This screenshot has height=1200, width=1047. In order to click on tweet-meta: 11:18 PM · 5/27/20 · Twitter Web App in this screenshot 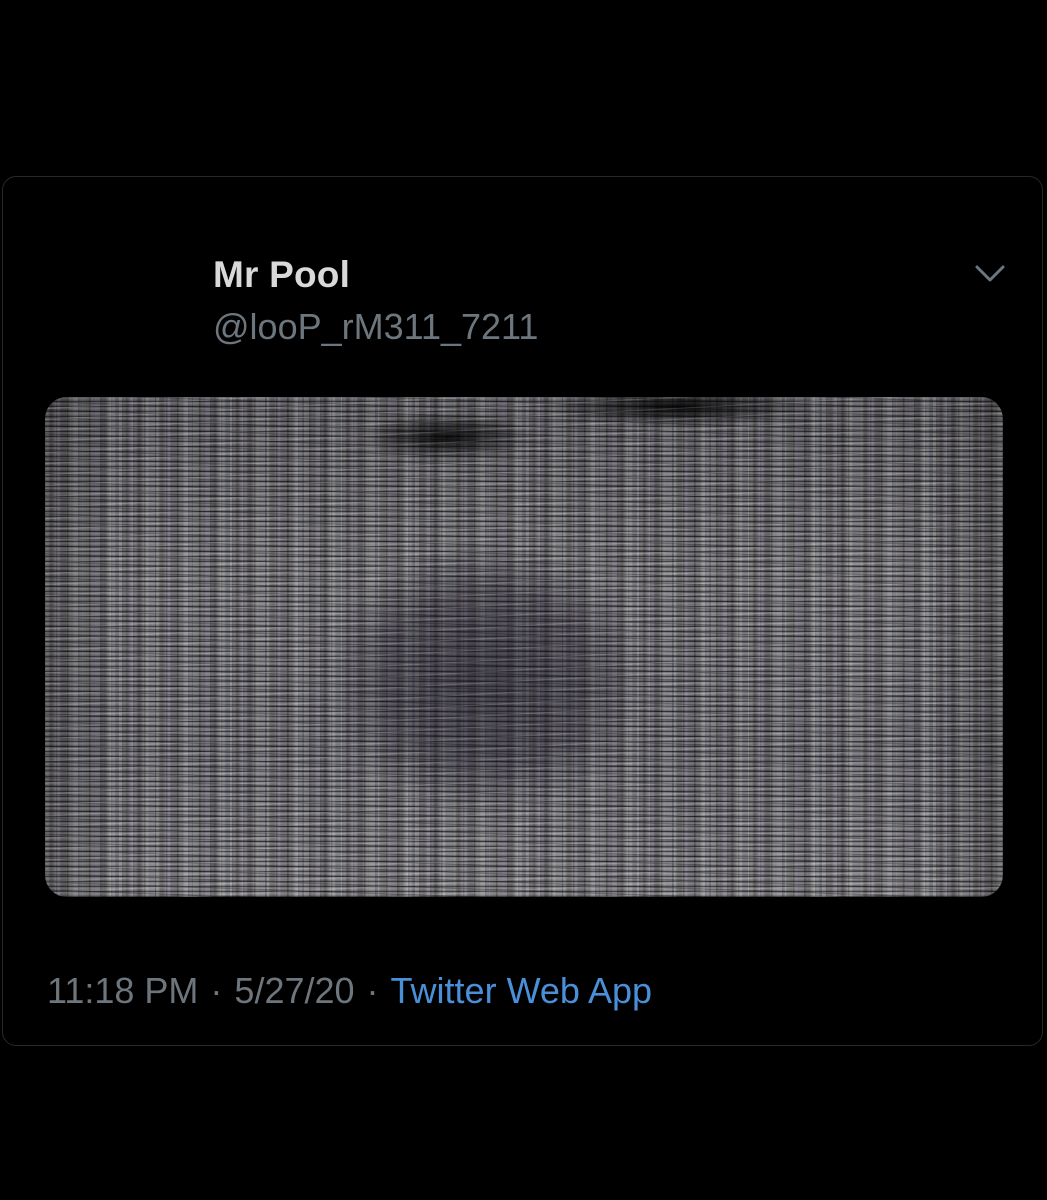, I will do `click(349, 991)`.